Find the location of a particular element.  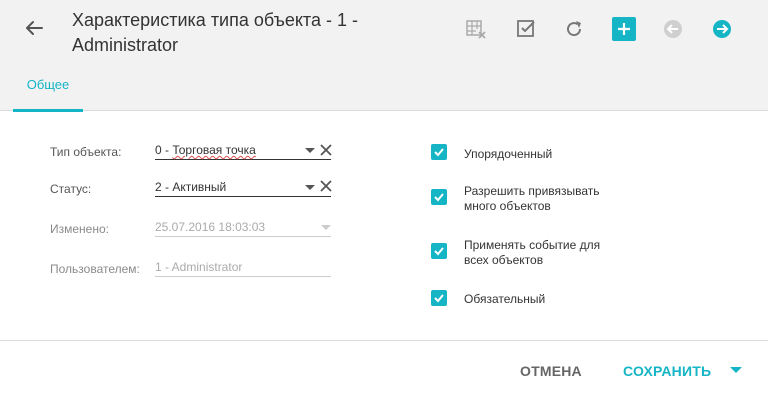

checkbox-required is located at coordinates (439, 298).